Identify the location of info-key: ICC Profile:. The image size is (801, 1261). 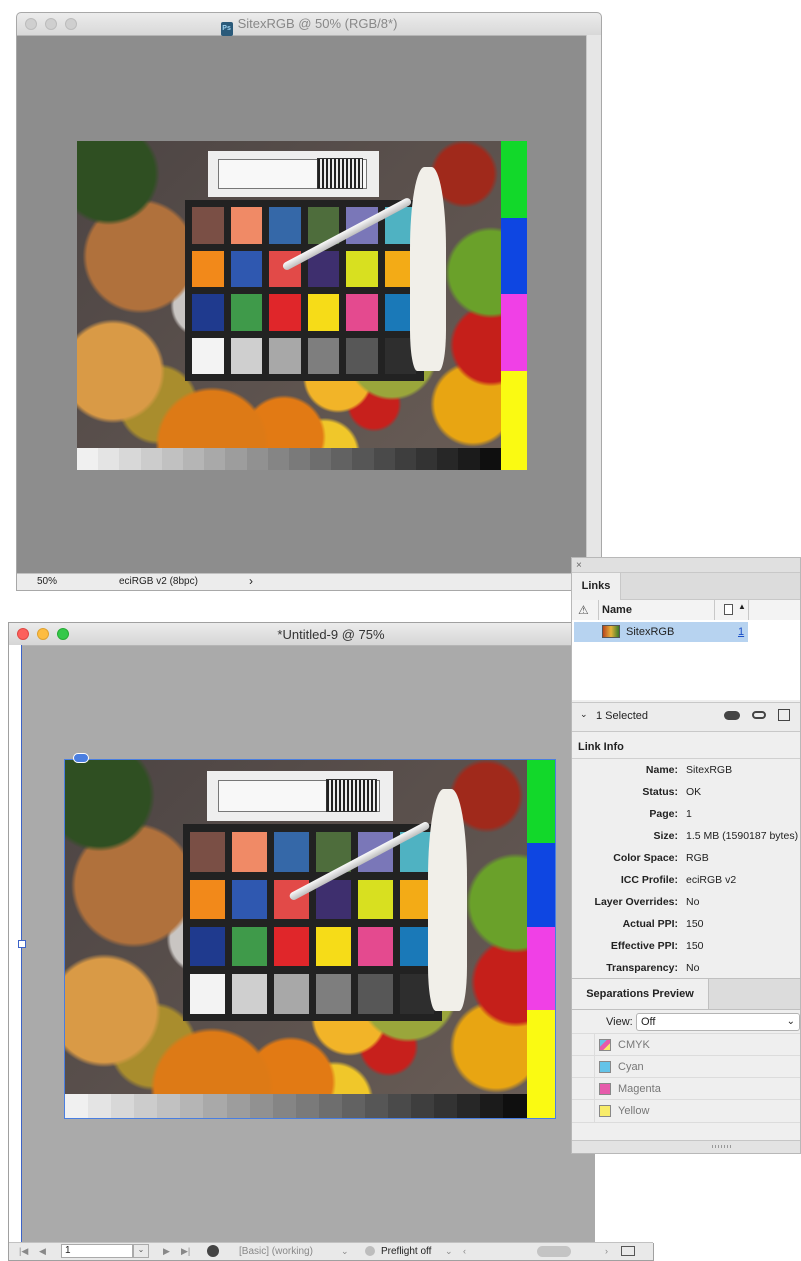
(649, 880).